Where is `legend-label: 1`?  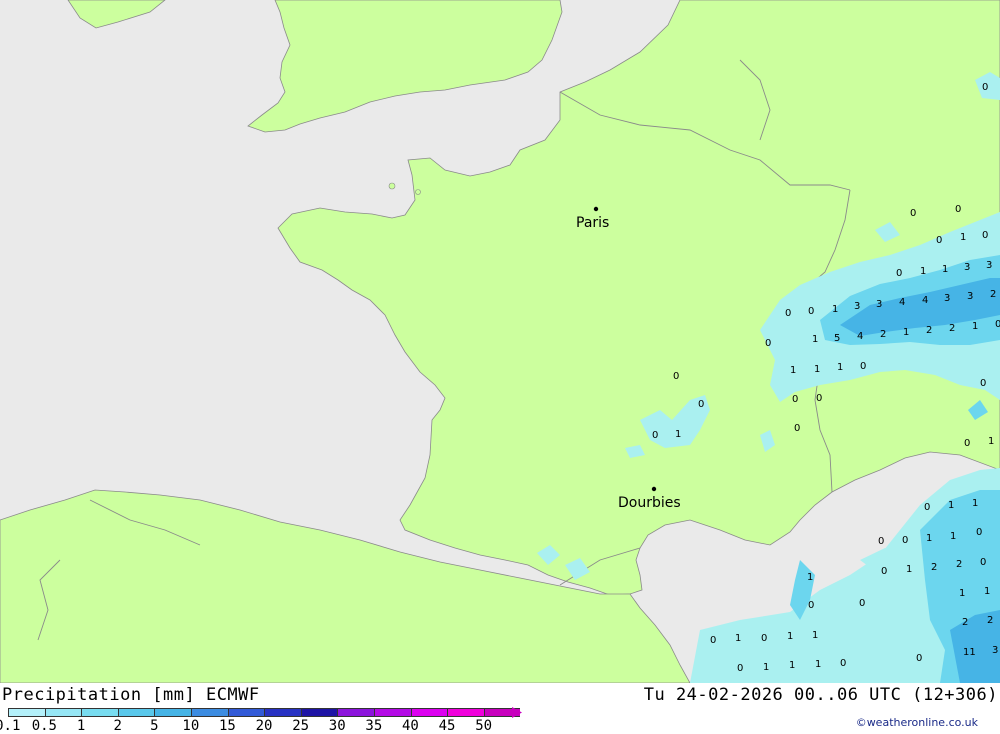 legend-label: 1 is located at coordinates (81, 726).